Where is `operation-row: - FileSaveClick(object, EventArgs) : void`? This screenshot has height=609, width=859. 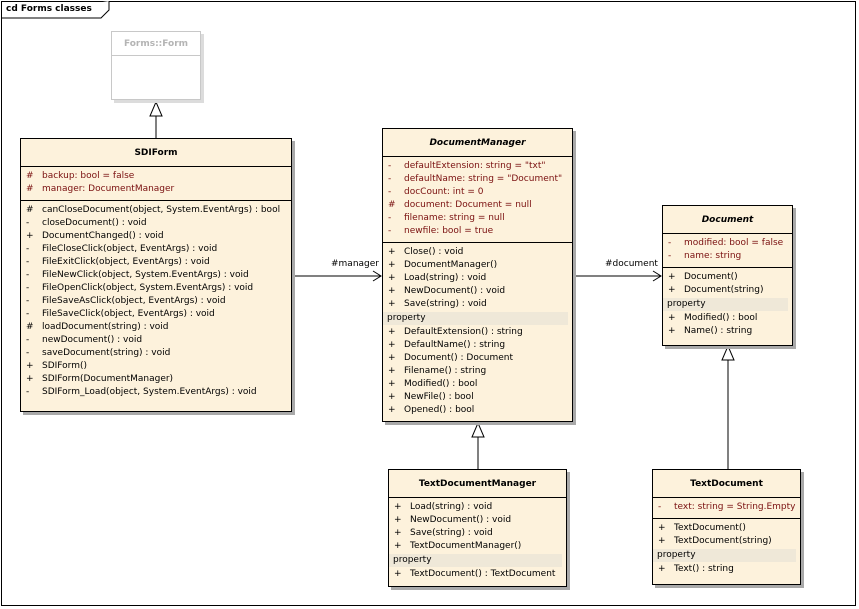
operation-row: - FileSaveClick(object, EventArgs) : void is located at coordinates (156, 314).